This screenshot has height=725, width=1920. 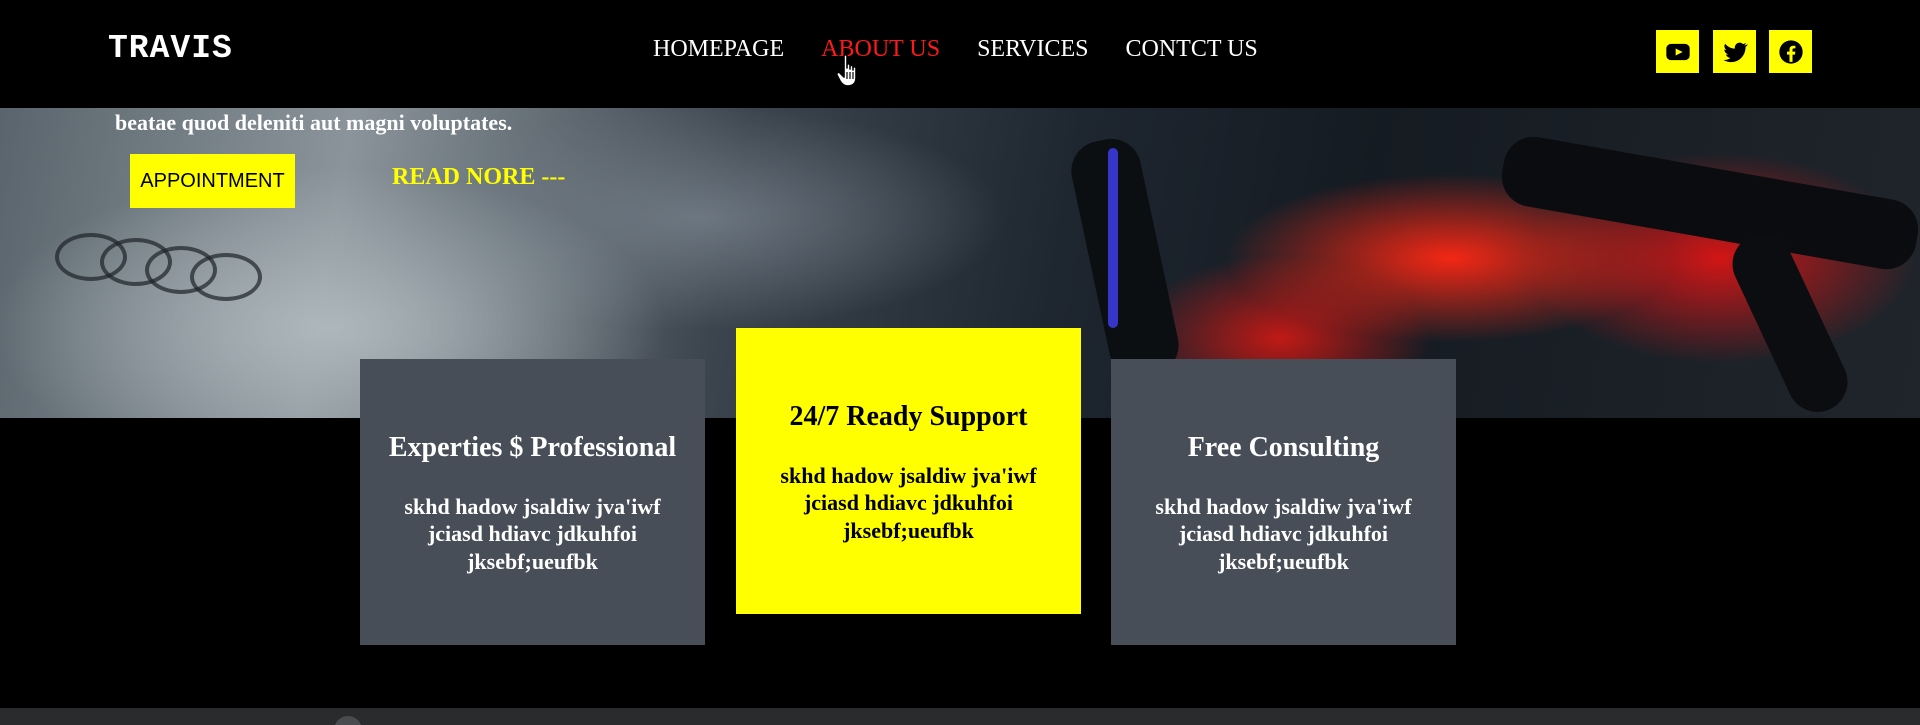 What do you see at coordinates (846, 70) in the screenshot?
I see `hand-cursor-icon` at bounding box center [846, 70].